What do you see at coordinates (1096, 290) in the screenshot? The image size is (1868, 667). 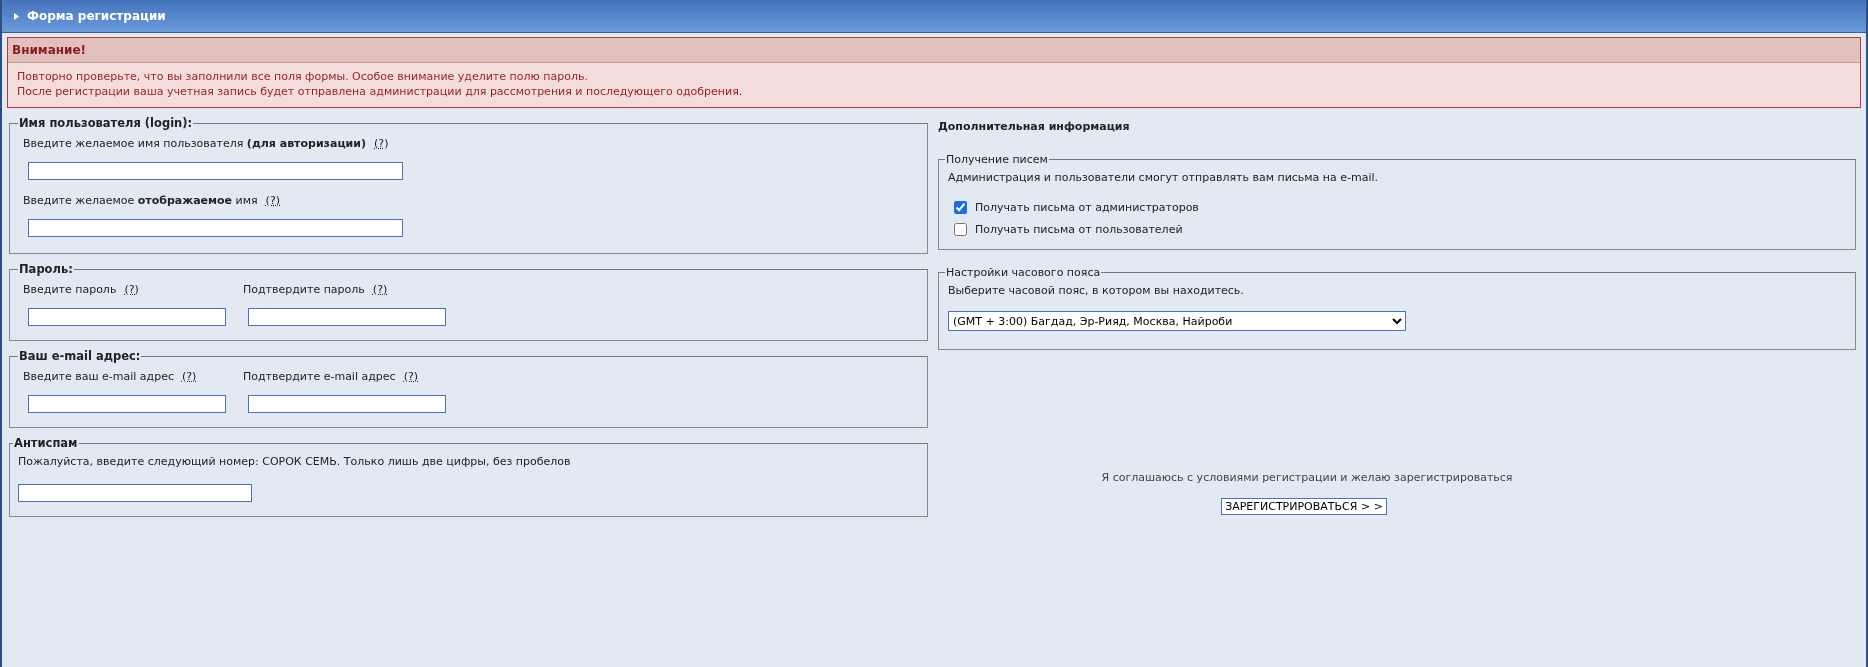 I see `description-text: Выберите часовой пояс, в котором вы находитесь.` at bounding box center [1096, 290].